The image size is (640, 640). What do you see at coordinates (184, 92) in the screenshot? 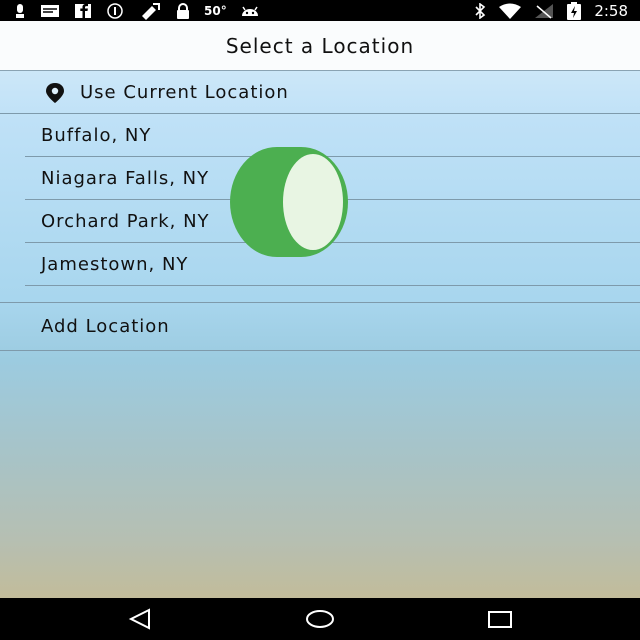
I see `use-current-location-label: Use Current Location` at bounding box center [184, 92].